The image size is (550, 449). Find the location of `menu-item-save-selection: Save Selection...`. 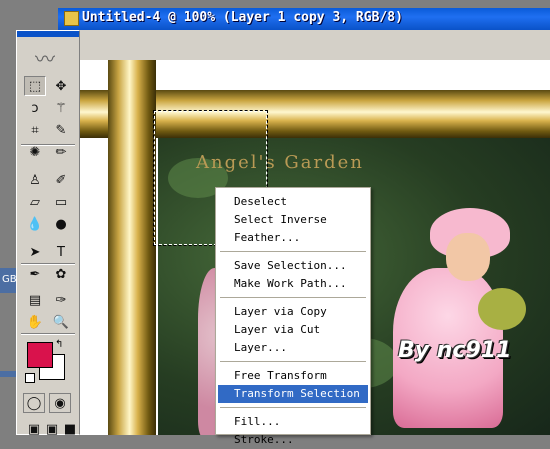

menu-item-save-selection: Save Selection... is located at coordinates (293, 266).